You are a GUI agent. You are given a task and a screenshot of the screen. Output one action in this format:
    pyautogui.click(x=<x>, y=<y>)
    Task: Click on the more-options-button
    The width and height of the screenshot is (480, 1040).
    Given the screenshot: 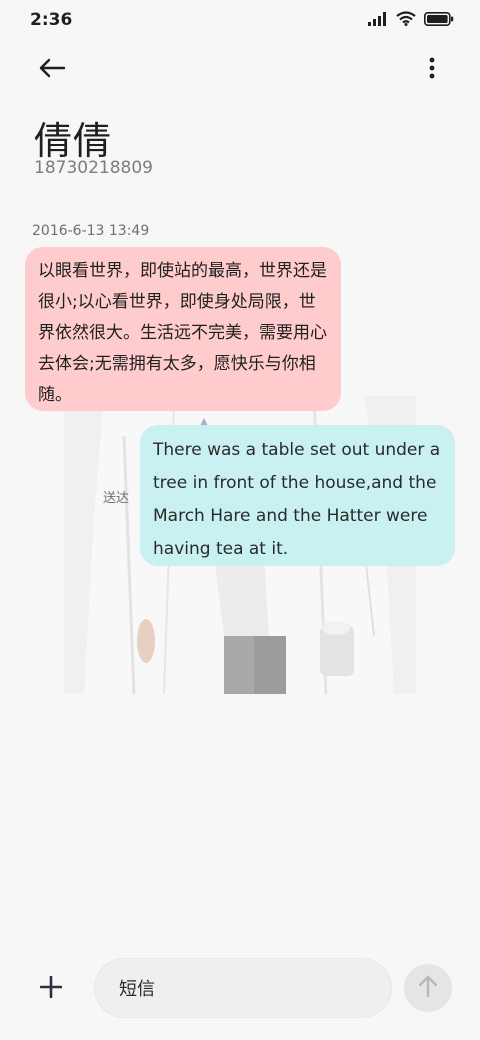 What is the action you would take?
    pyautogui.click(x=432, y=70)
    